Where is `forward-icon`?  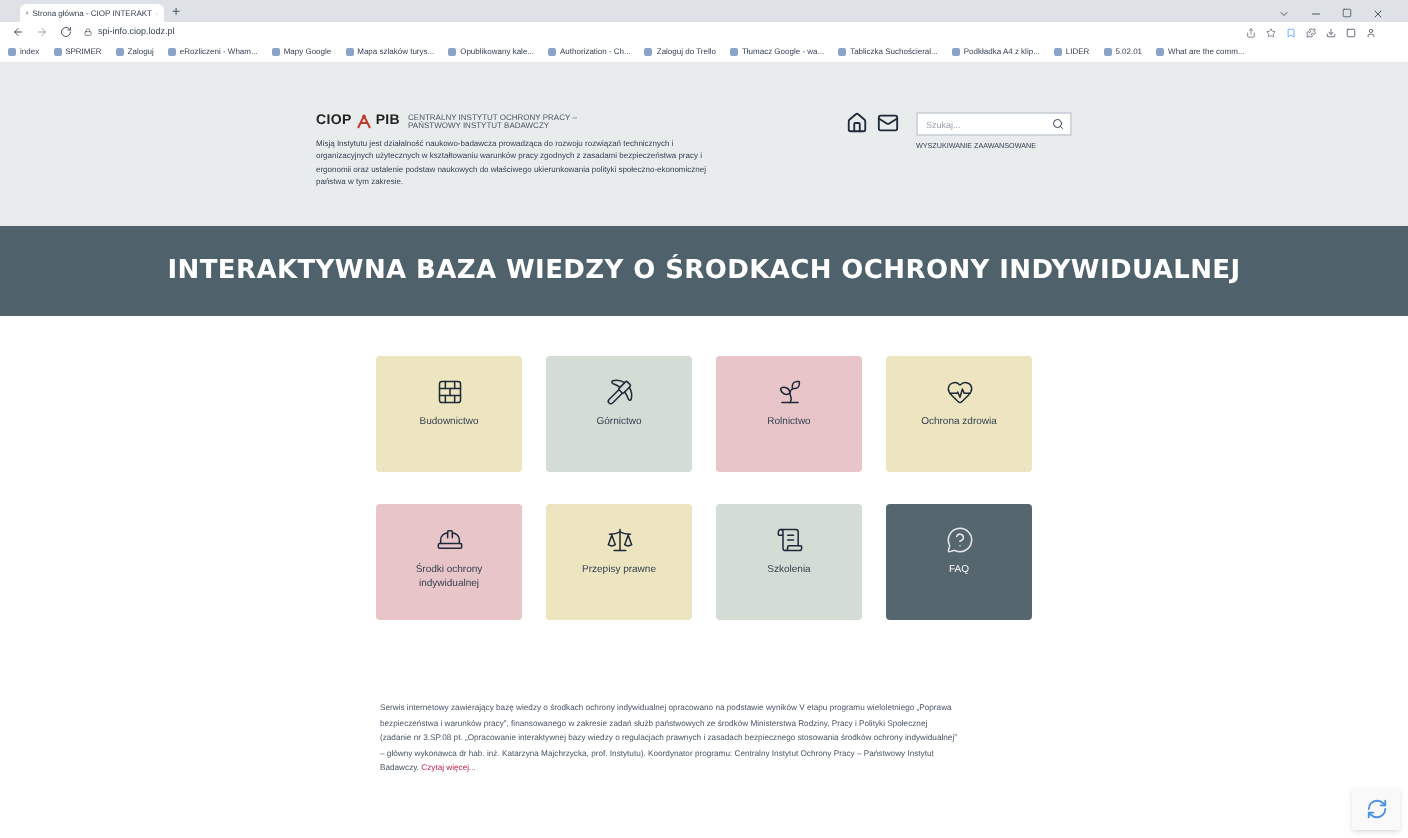 forward-icon is located at coordinates (42, 32).